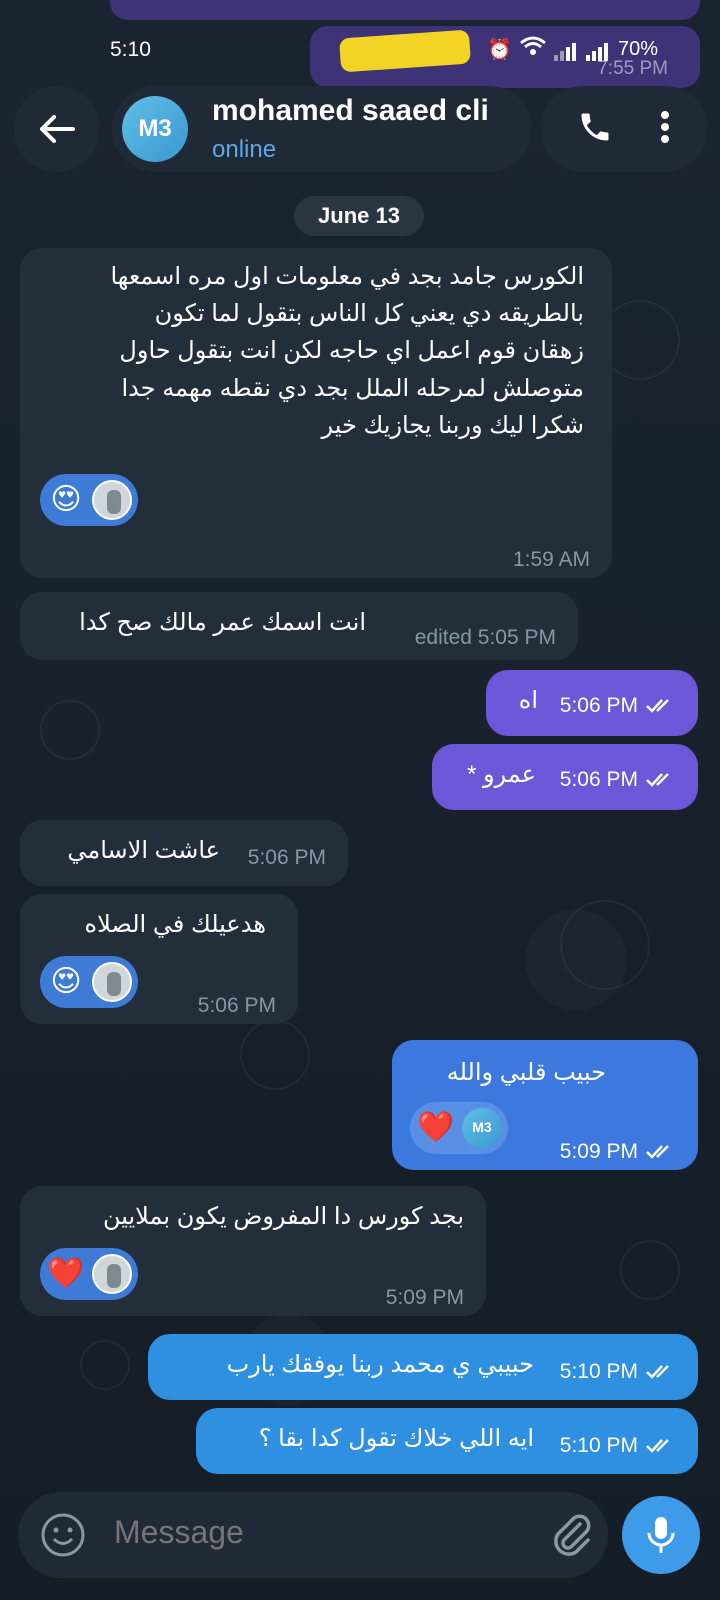 This screenshot has width=720, height=1600. I want to click on message-bubble: عمرو * 5:06 PM, so click(565, 777).